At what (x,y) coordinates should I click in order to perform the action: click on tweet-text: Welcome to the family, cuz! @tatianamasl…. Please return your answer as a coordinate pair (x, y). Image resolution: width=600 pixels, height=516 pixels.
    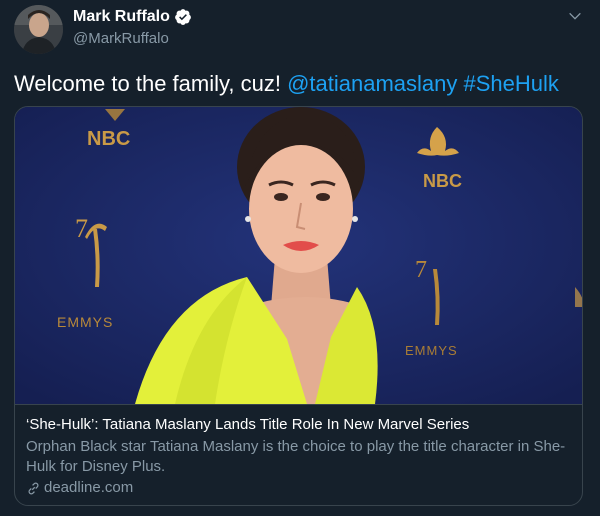
    Looking at the image, I should click on (286, 84).